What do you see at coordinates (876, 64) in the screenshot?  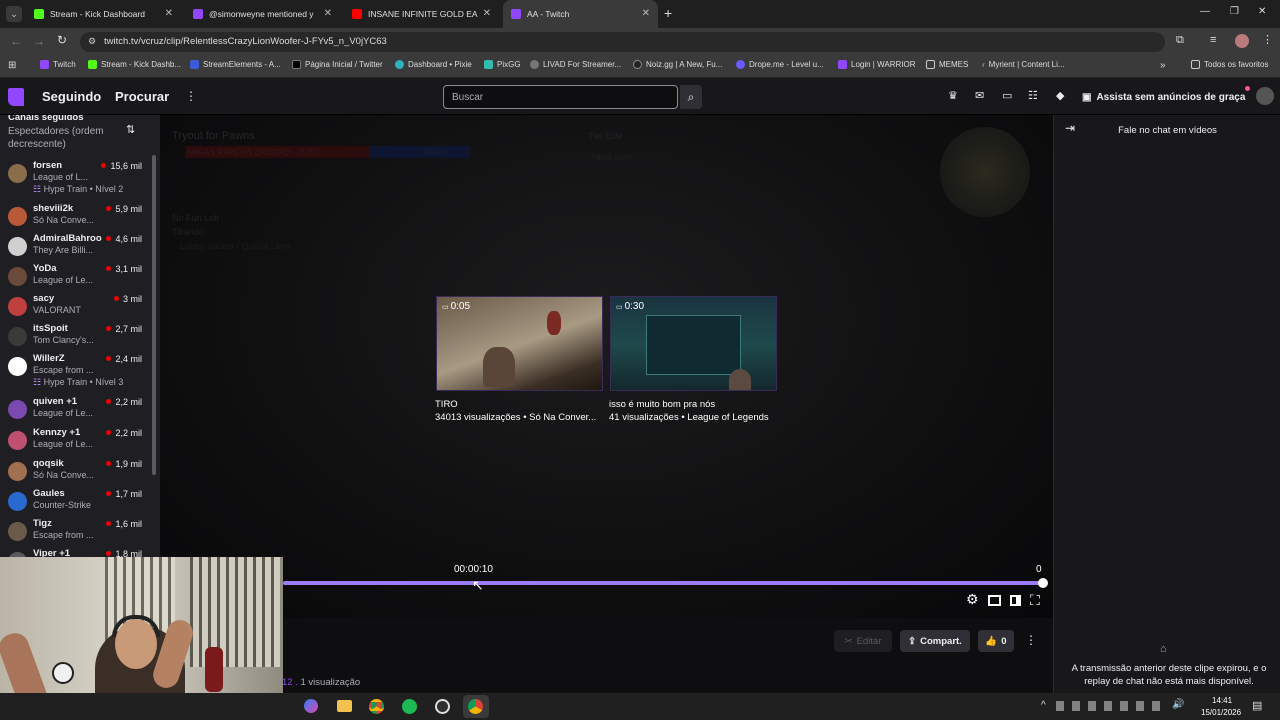 I see `bookmark-item: Login | WARRIOR` at bounding box center [876, 64].